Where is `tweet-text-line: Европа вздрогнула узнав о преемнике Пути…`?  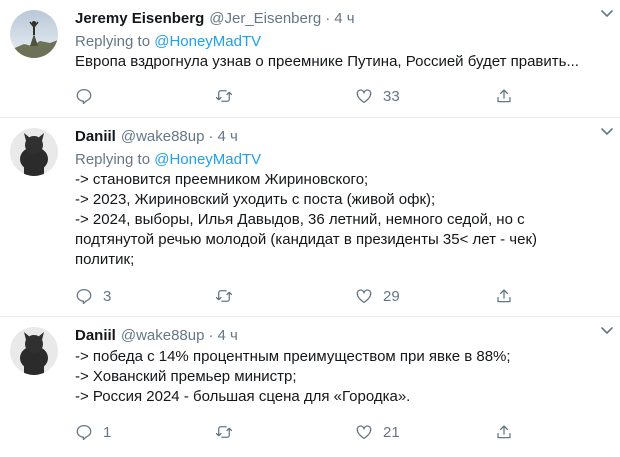 tweet-text-line: Европа вздрогнула узнав о преемнике Пути… is located at coordinates (327, 61).